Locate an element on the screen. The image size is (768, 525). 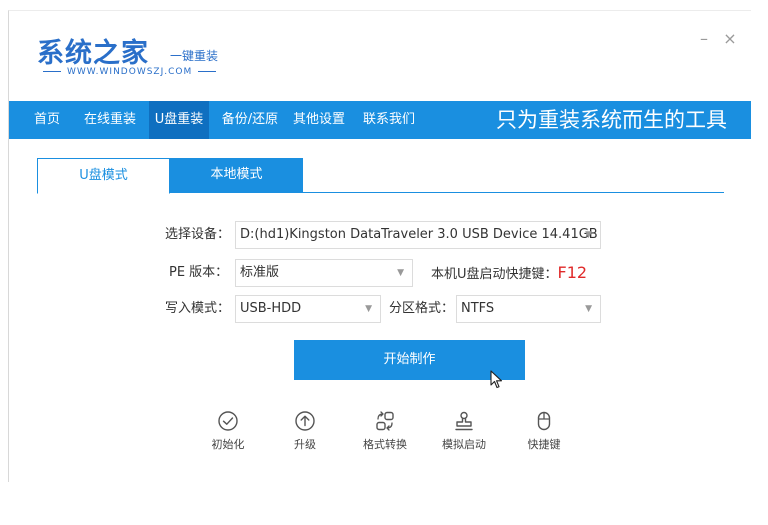
write-mode-value: USB-HDD is located at coordinates (271, 308).